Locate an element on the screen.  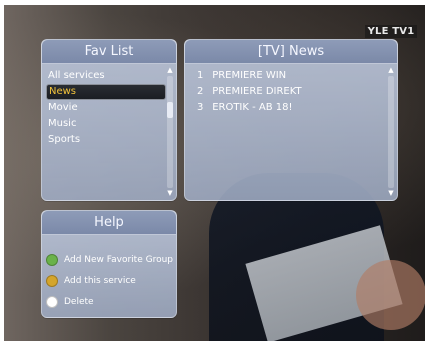
fav-list-scrollbar: ▲ ▼ is located at coordinates (170, 132).